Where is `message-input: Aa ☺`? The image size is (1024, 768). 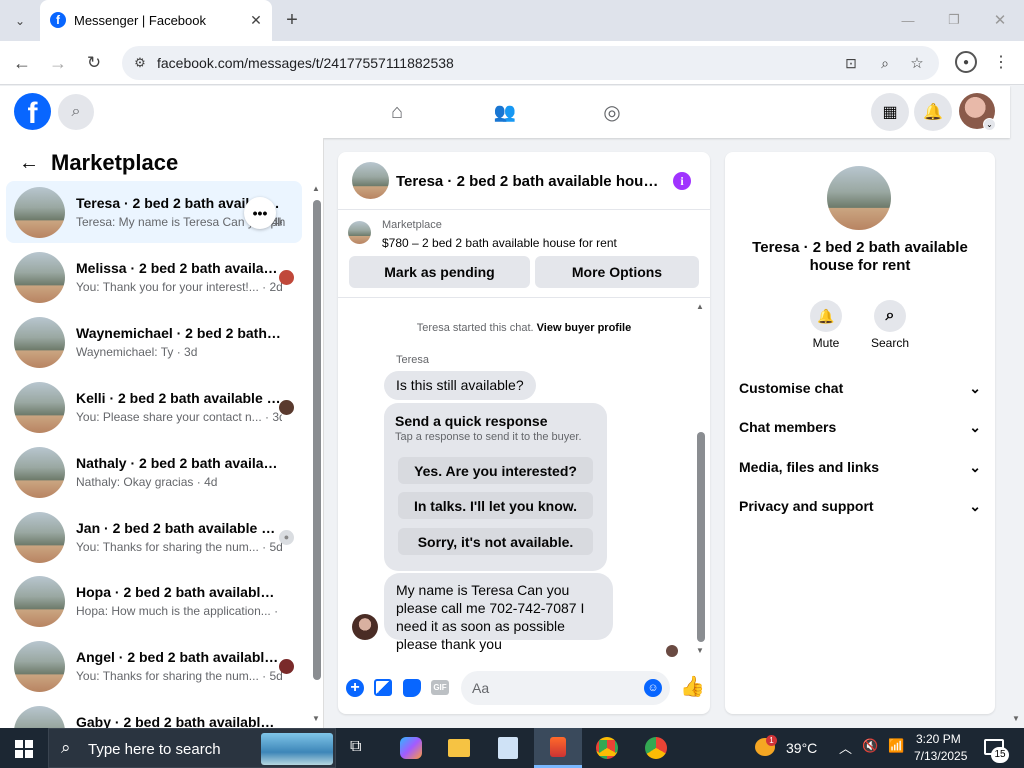 message-input: Aa ☺ is located at coordinates (565, 688).